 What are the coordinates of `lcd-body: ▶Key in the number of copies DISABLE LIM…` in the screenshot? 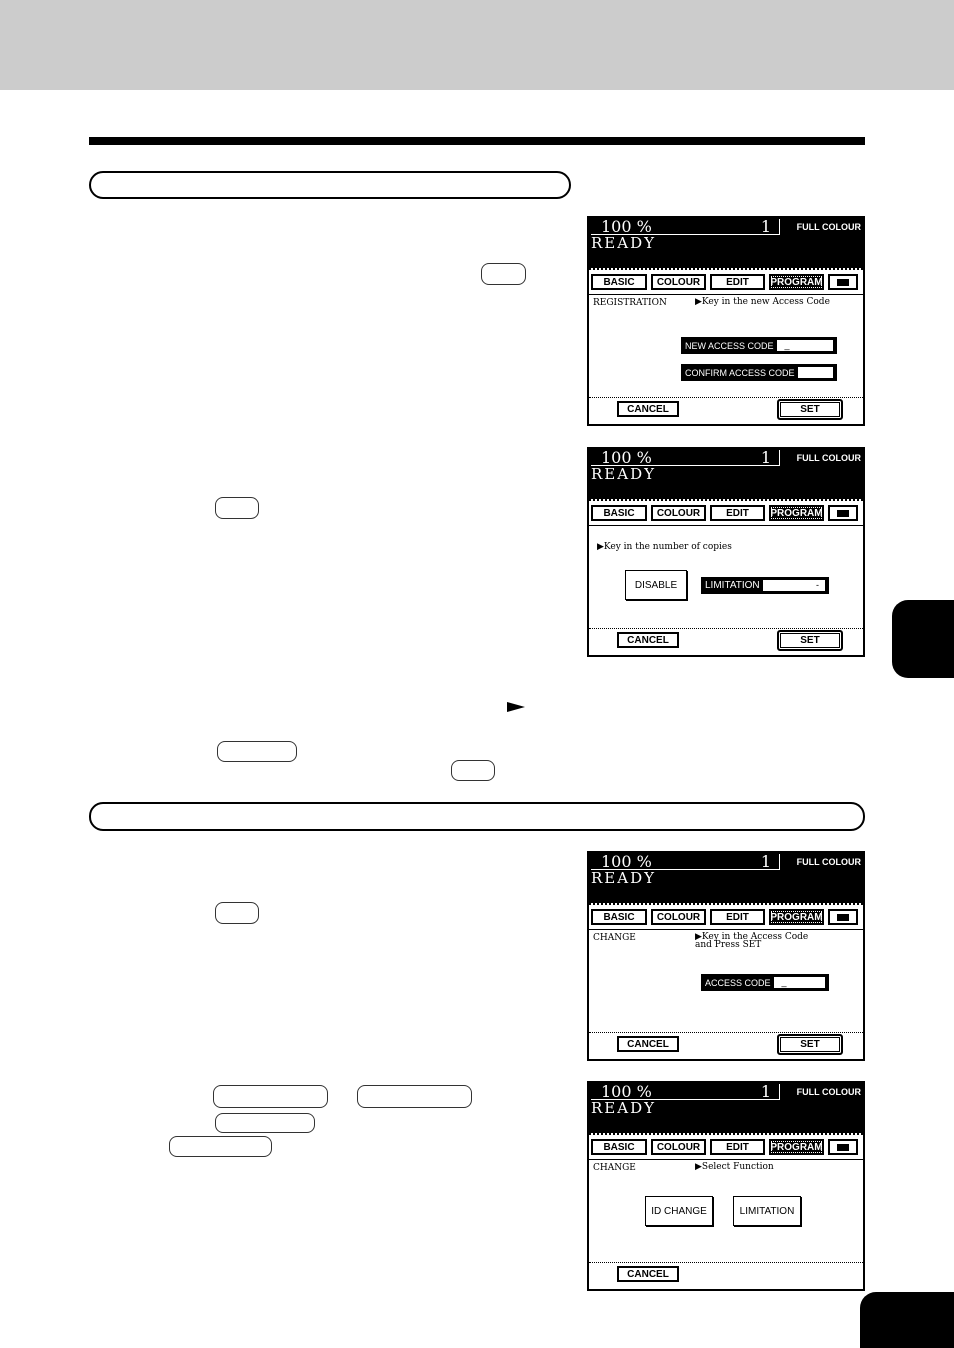 It's located at (726, 576).